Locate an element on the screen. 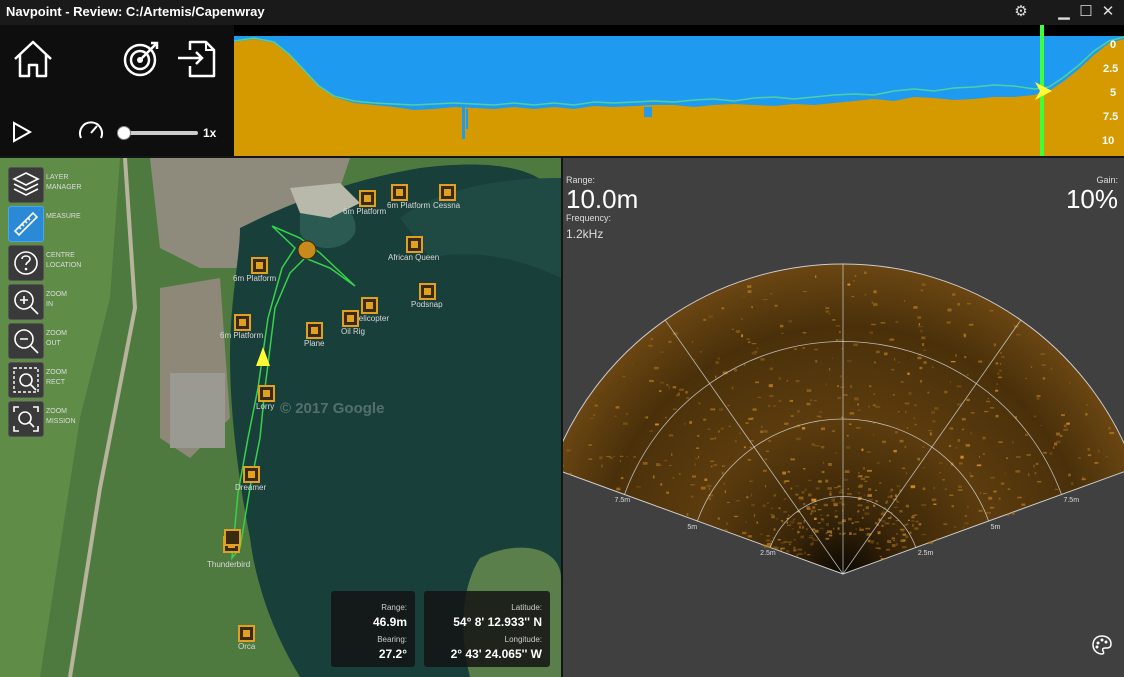 The width and height of the screenshot is (1124, 677). waypoint-label: Thunderbird is located at coordinates (229, 564).